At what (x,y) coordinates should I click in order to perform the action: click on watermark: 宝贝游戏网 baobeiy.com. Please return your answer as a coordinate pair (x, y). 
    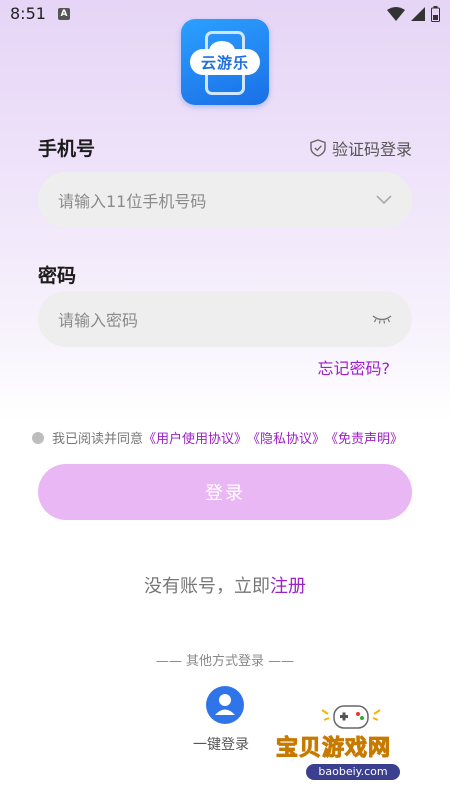
    Looking at the image, I should click on (355, 746).